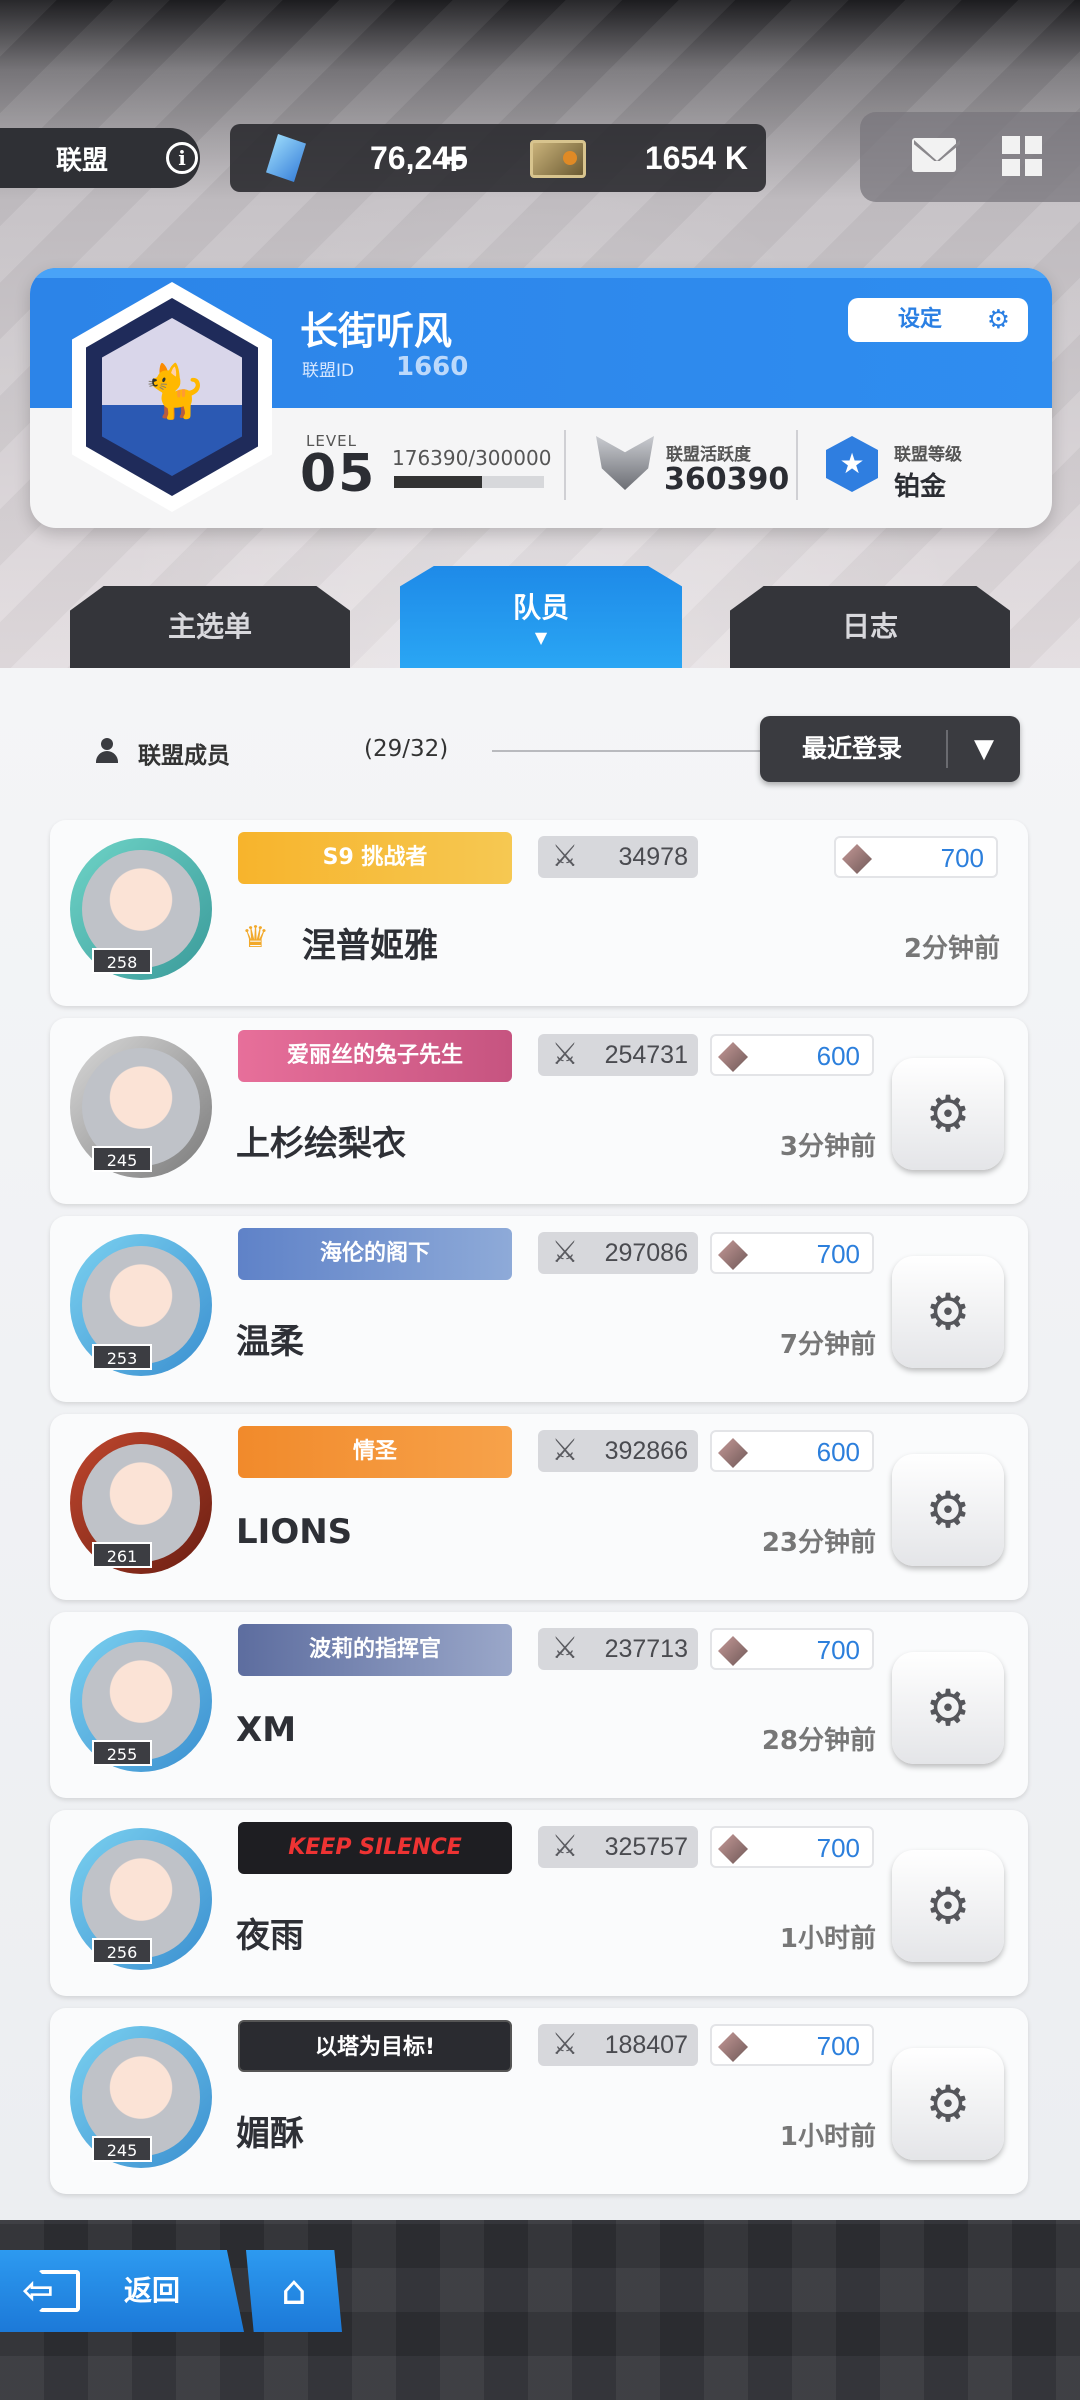 The image size is (1080, 2400). I want to click on top-right-menu, so click(970, 157).